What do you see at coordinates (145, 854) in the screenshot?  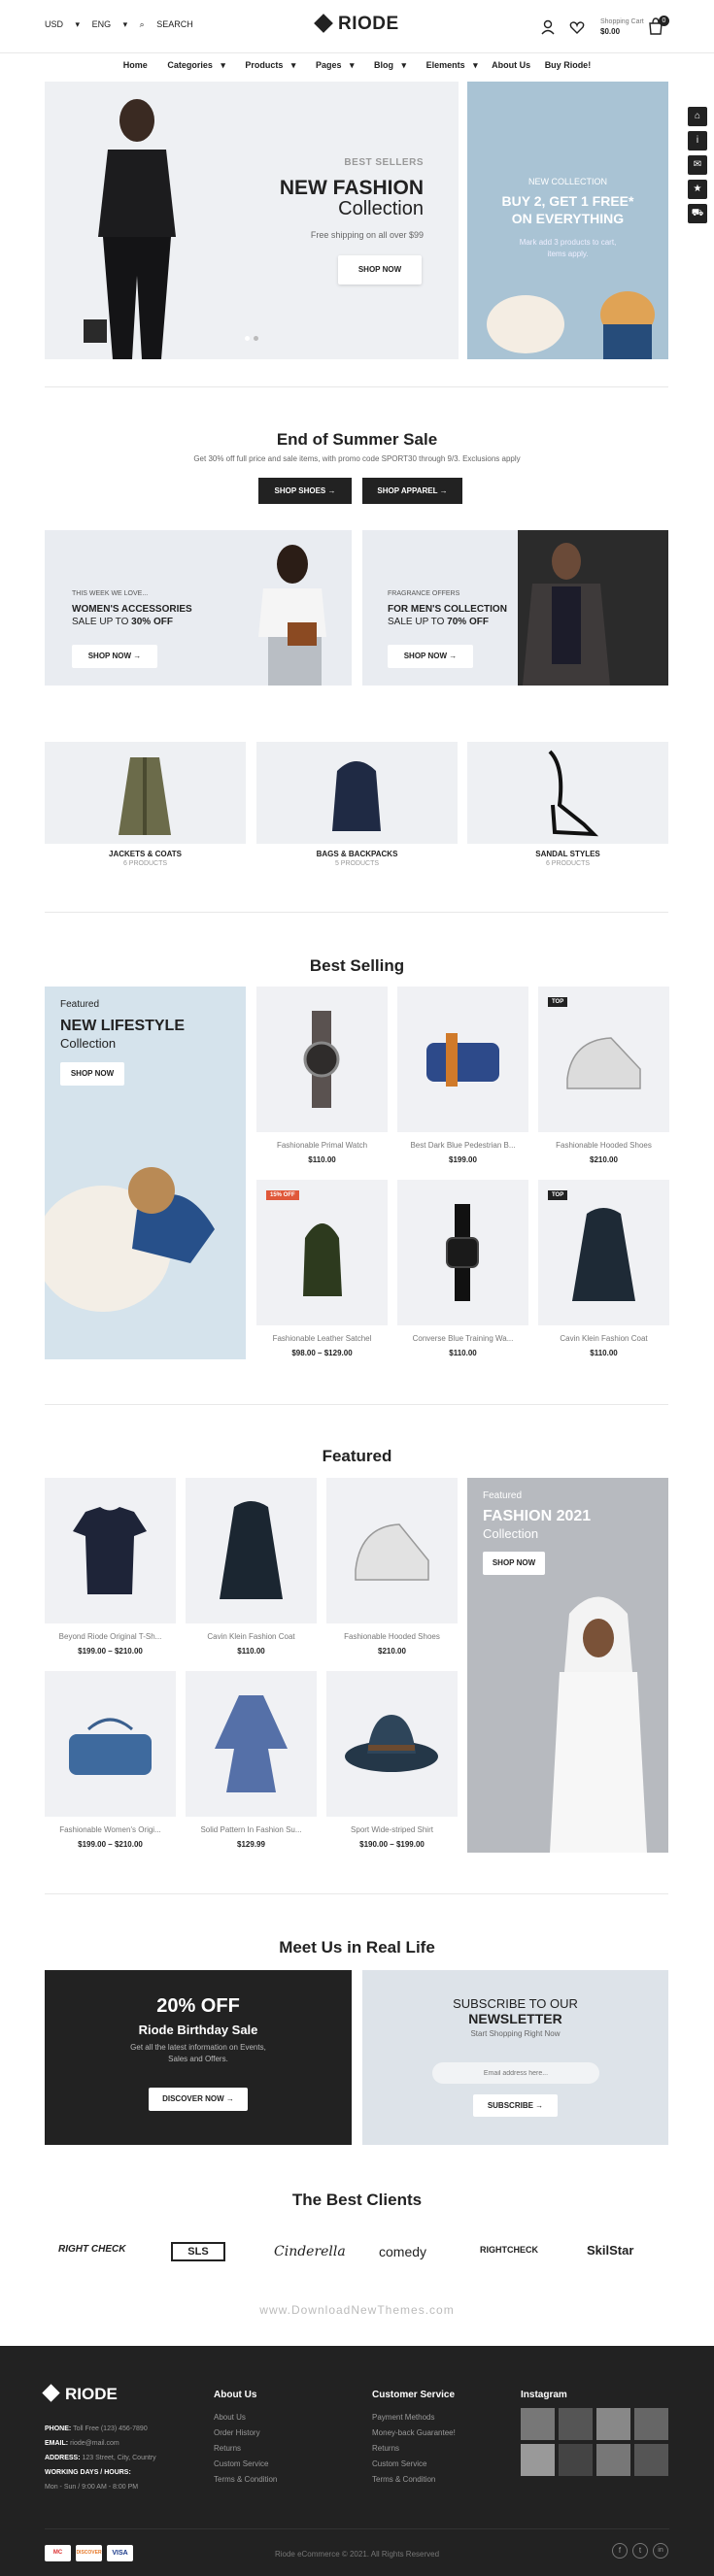 I see `category-name: JACKETS & COATS` at bounding box center [145, 854].